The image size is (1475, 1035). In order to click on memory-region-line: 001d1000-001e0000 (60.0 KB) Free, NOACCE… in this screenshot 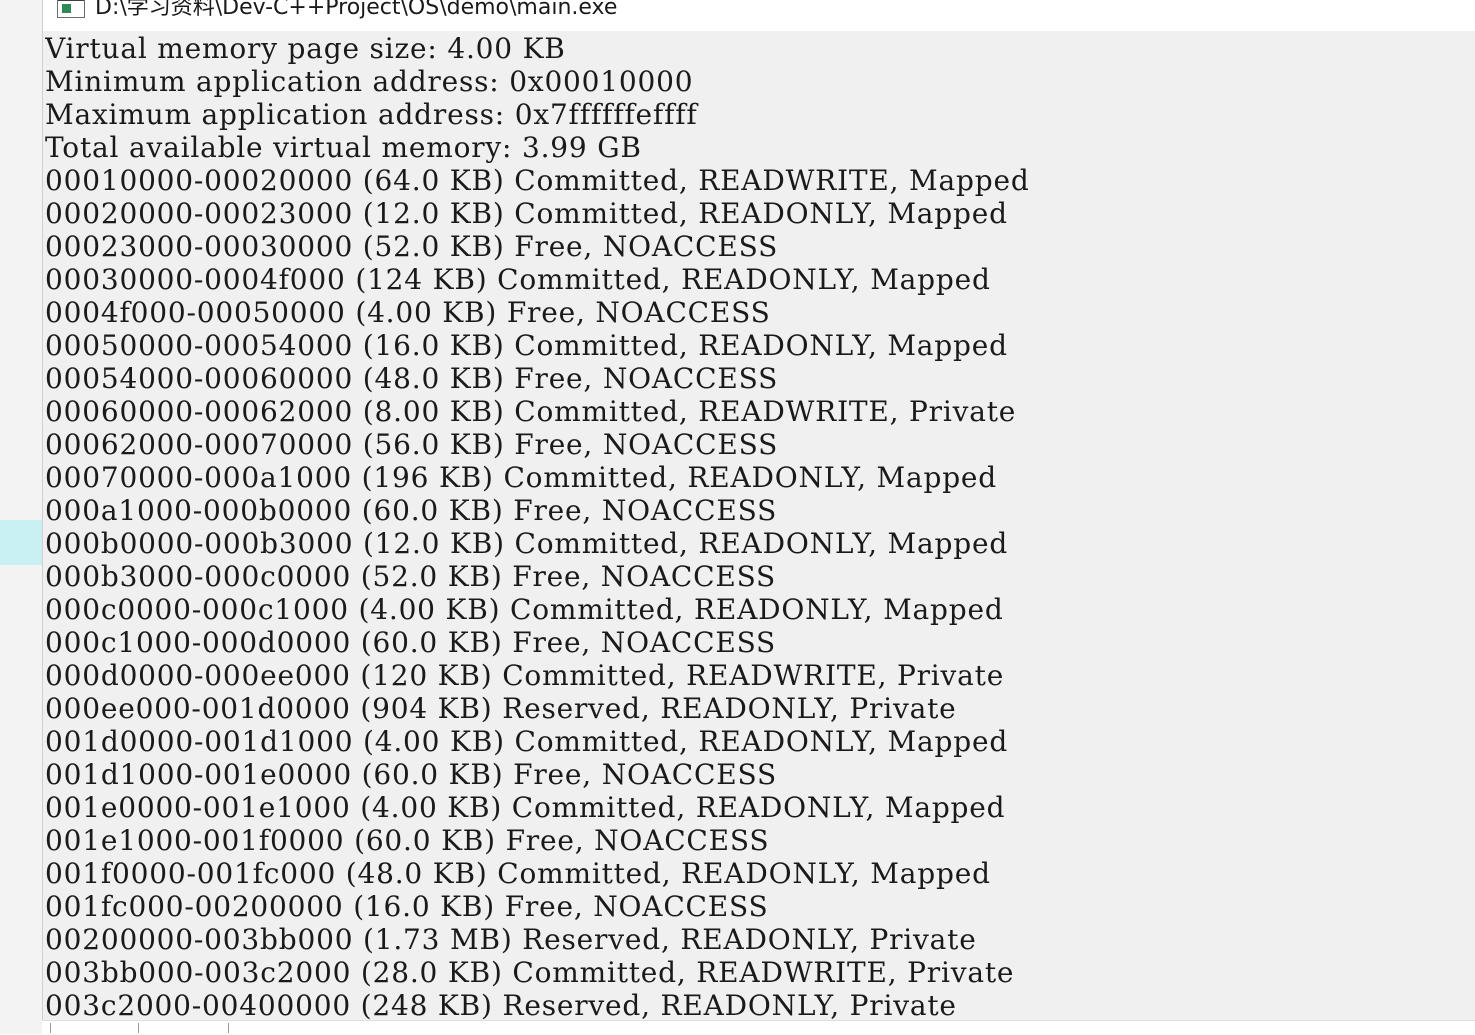, I will do `click(411, 774)`.